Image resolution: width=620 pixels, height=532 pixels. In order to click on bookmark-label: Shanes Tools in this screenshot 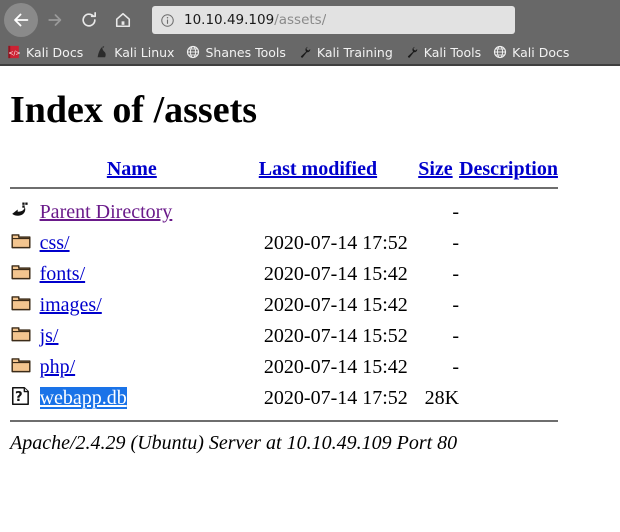, I will do `click(245, 52)`.